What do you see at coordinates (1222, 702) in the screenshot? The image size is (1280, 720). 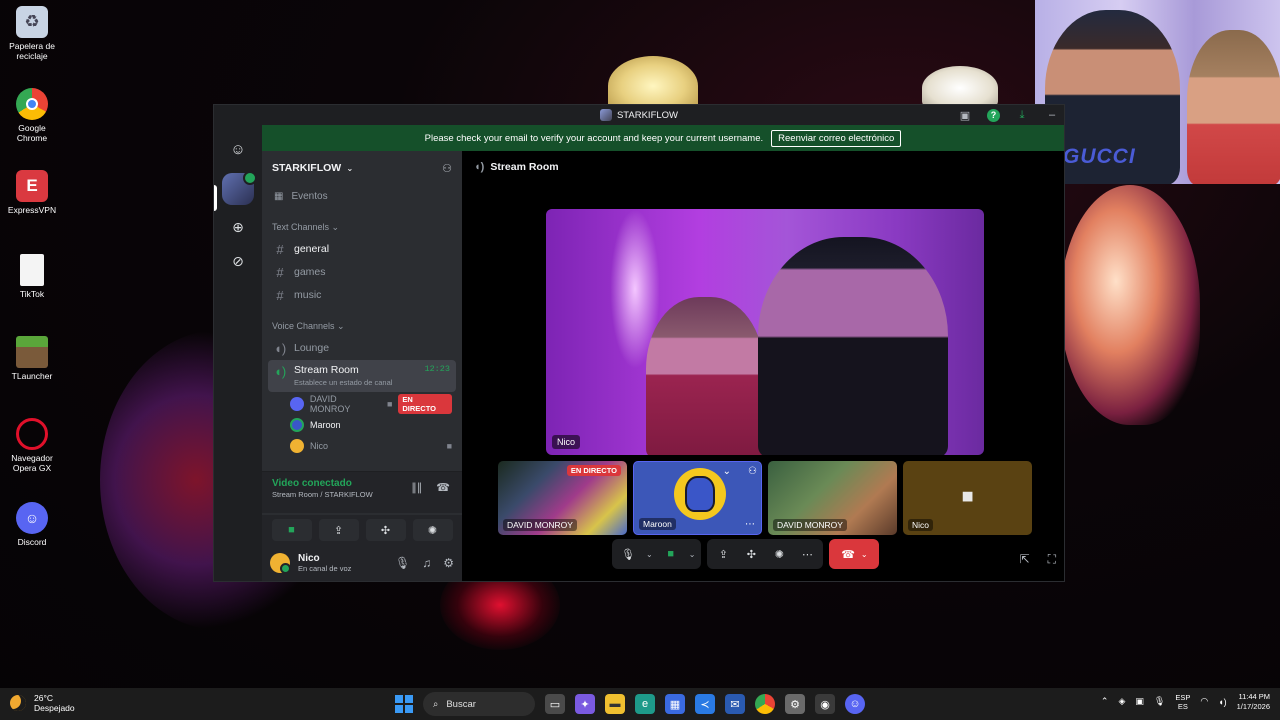 I see `volume-icon: ◖)` at bounding box center [1222, 702].